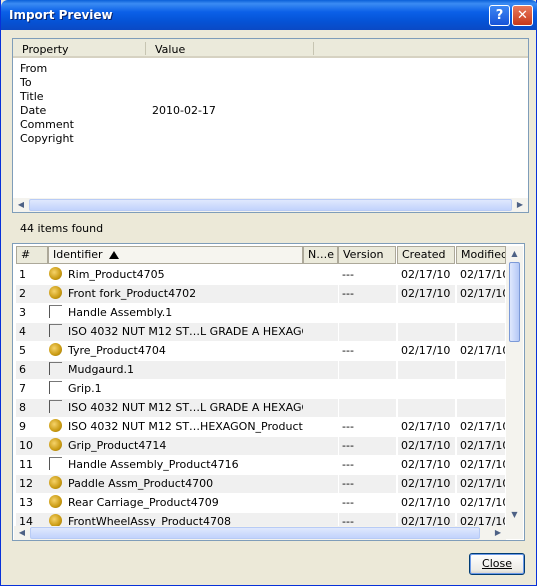  What do you see at coordinates (170, 49) in the screenshot?
I see `value-column-header: Value` at bounding box center [170, 49].